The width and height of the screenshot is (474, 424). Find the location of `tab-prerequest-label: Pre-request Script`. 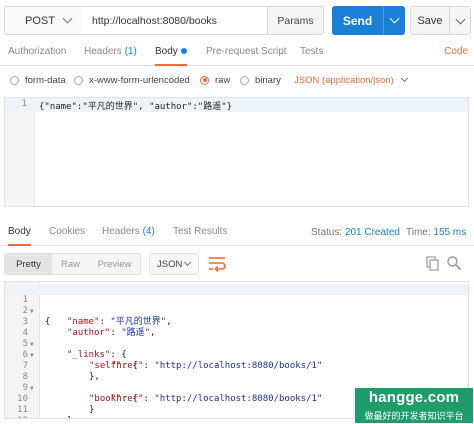

tab-prerequest-label: Pre-request Script is located at coordinates (246, 51).